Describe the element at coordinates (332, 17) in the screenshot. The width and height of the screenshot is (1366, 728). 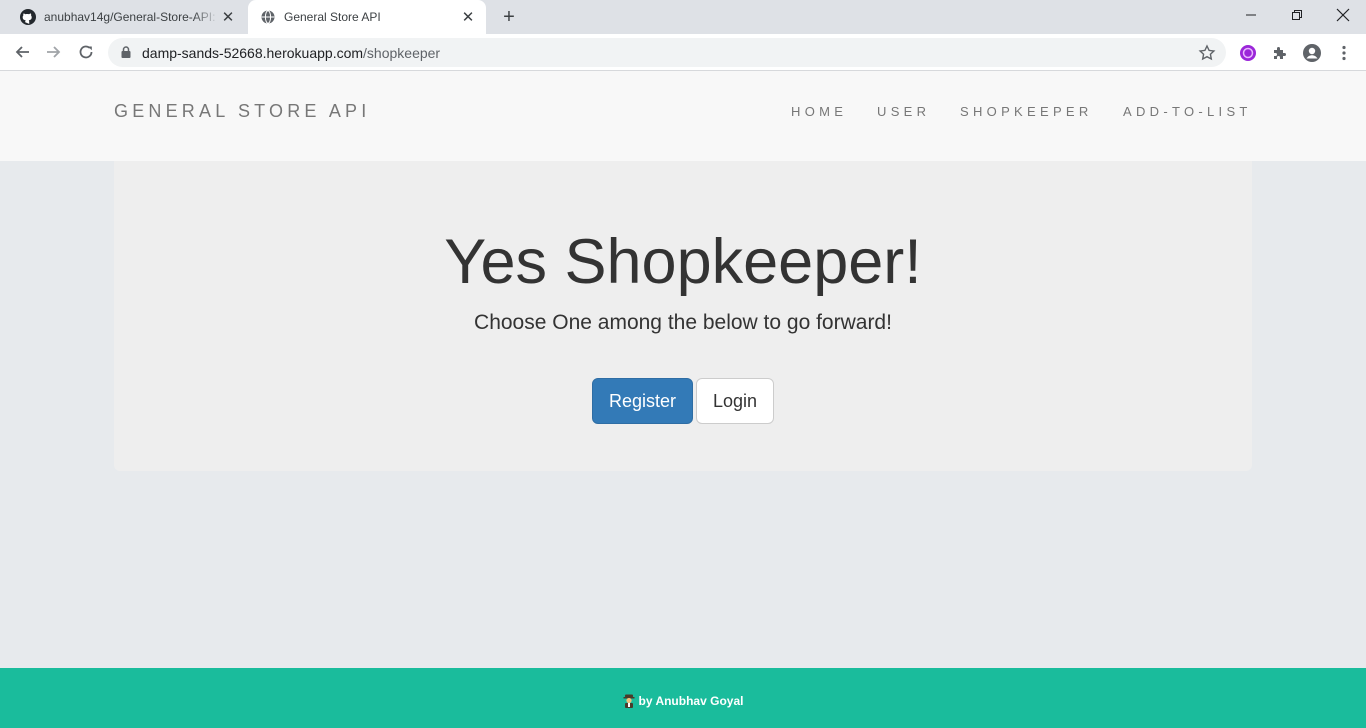
I see `tab-title: General Store API` at that location.